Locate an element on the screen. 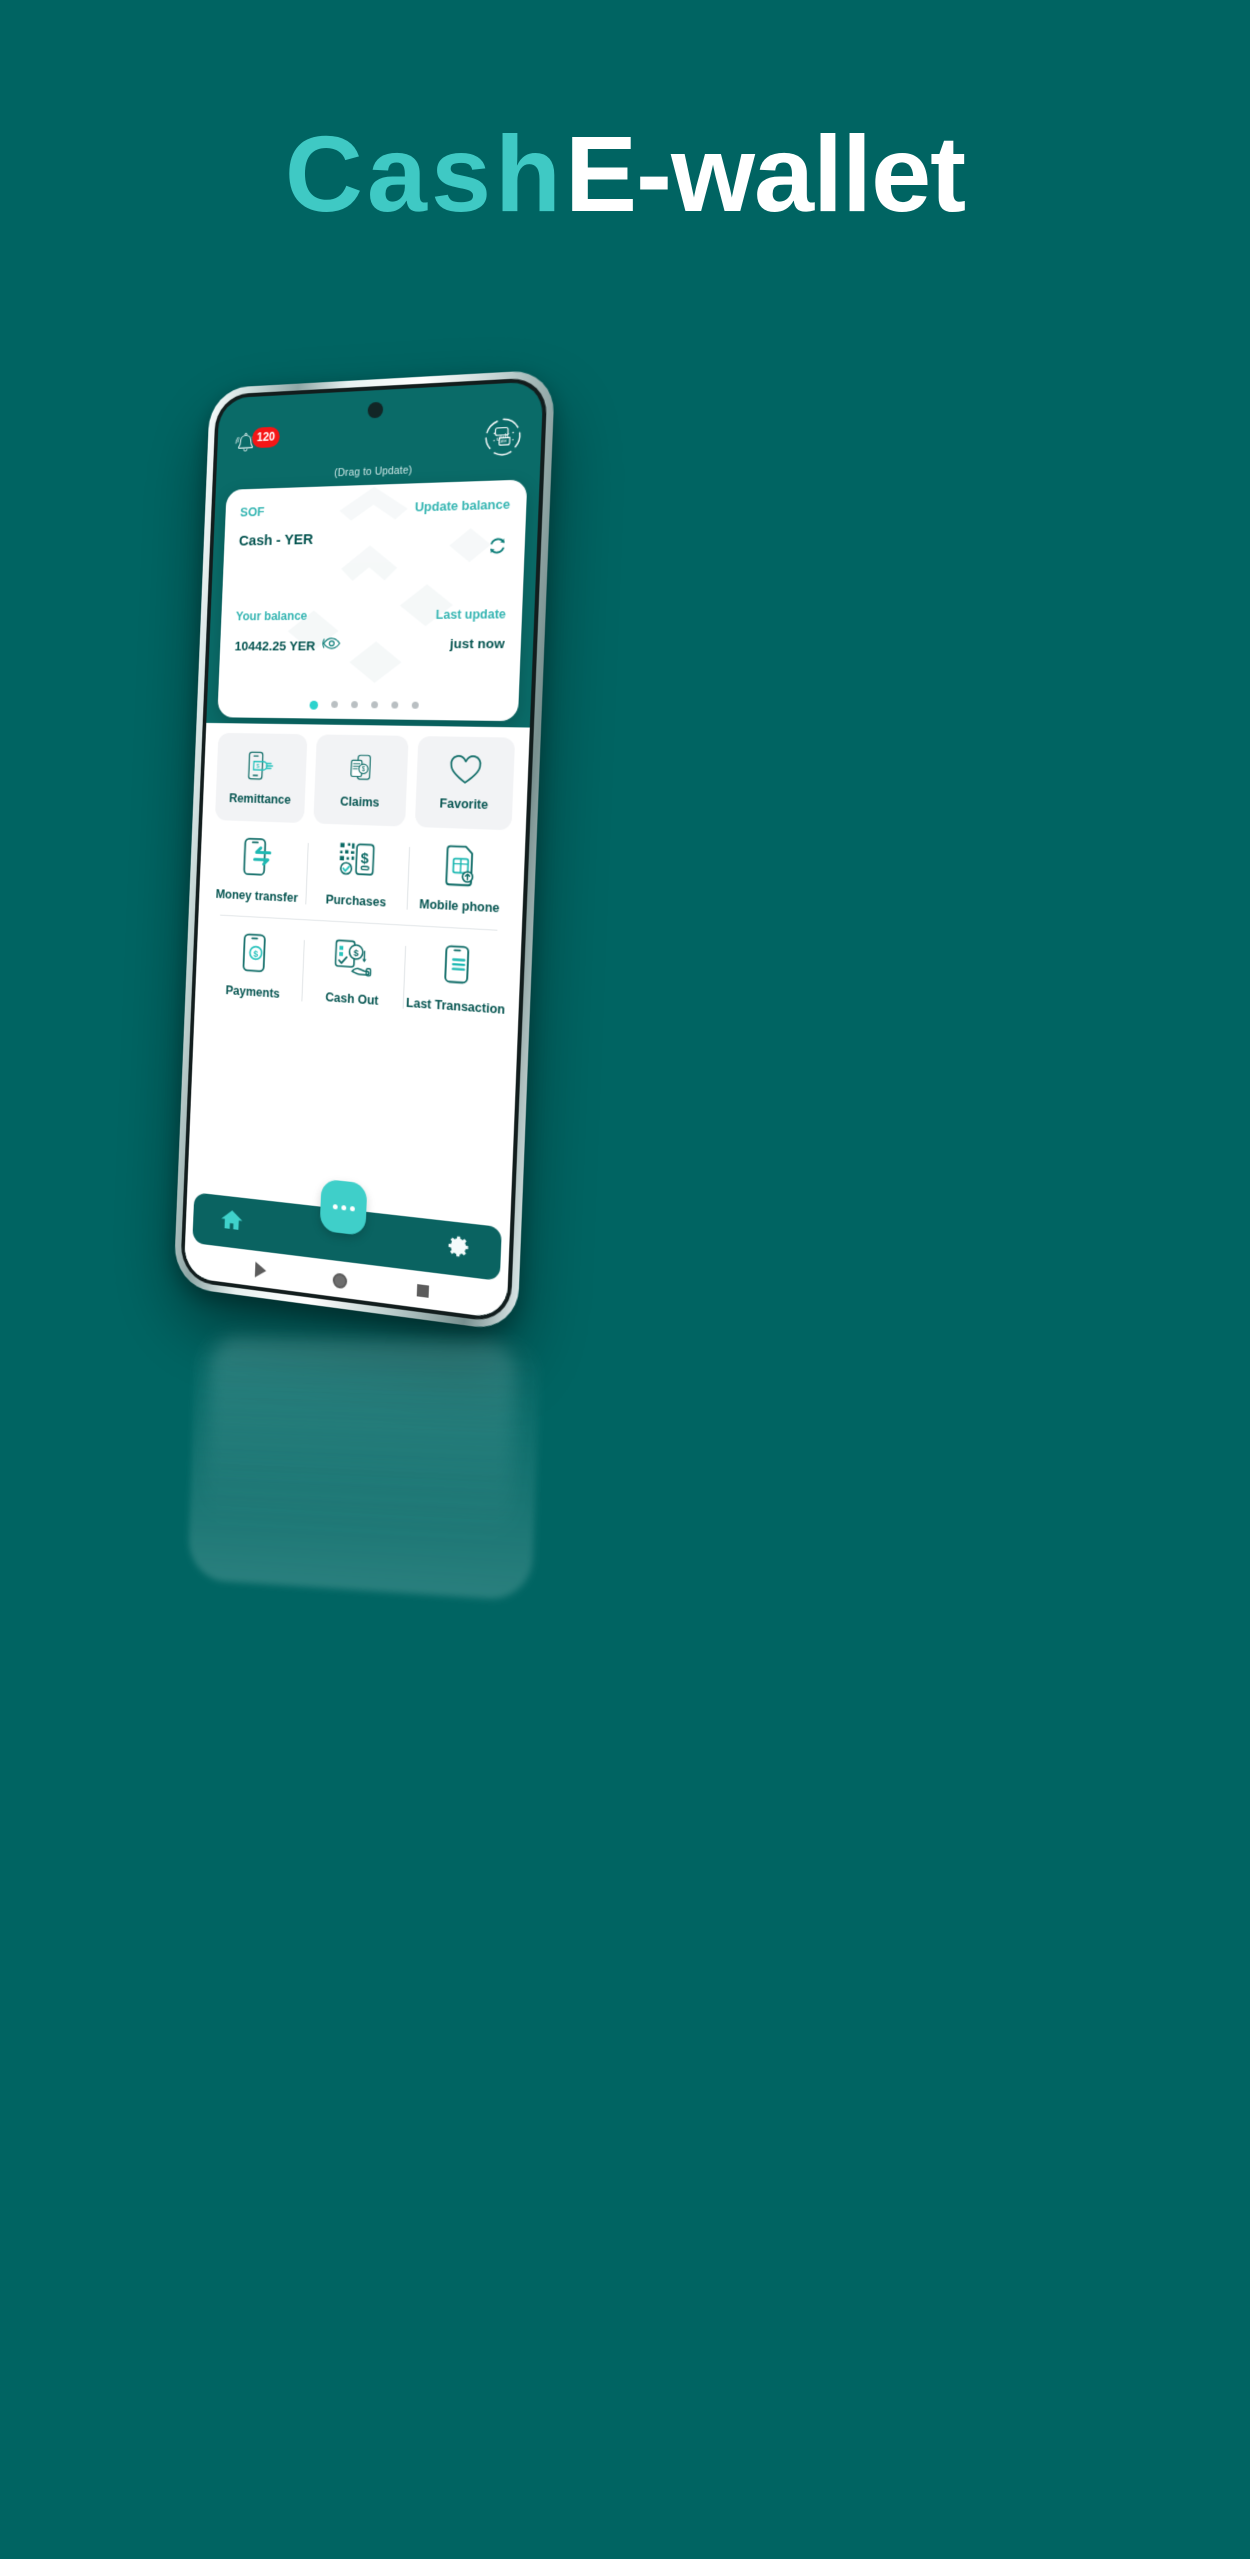 The width and height of the screenshot is (1250, 2559). service-payments: $ Payments is located at coordinates (254, 966).